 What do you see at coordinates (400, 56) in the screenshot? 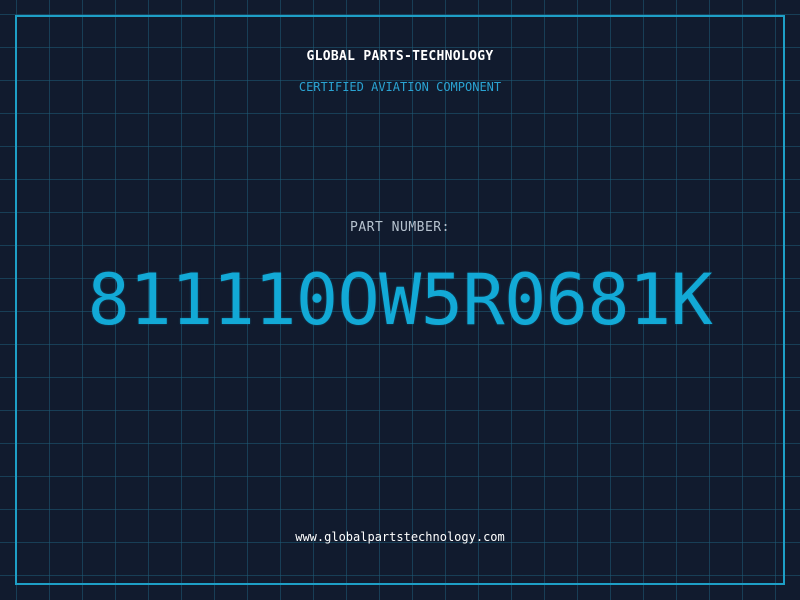
I see `company-name: GLOBAL PARTS-TECHNOLOGY` at bounding box center [400, 56].